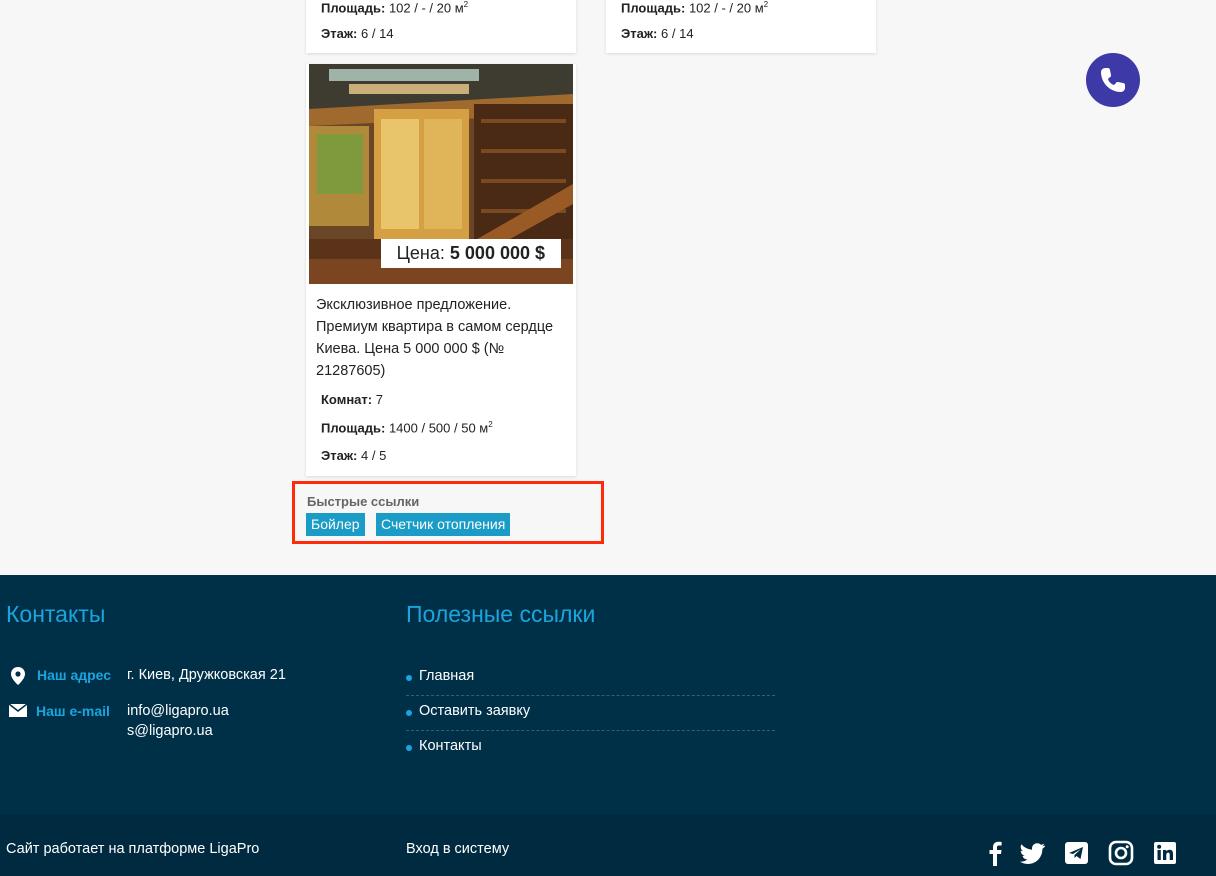  I want to click on listing-card-partial-right: Площадь: 102 / - / 20 м2 Этаж: 6 / 14, so click(741, 26).